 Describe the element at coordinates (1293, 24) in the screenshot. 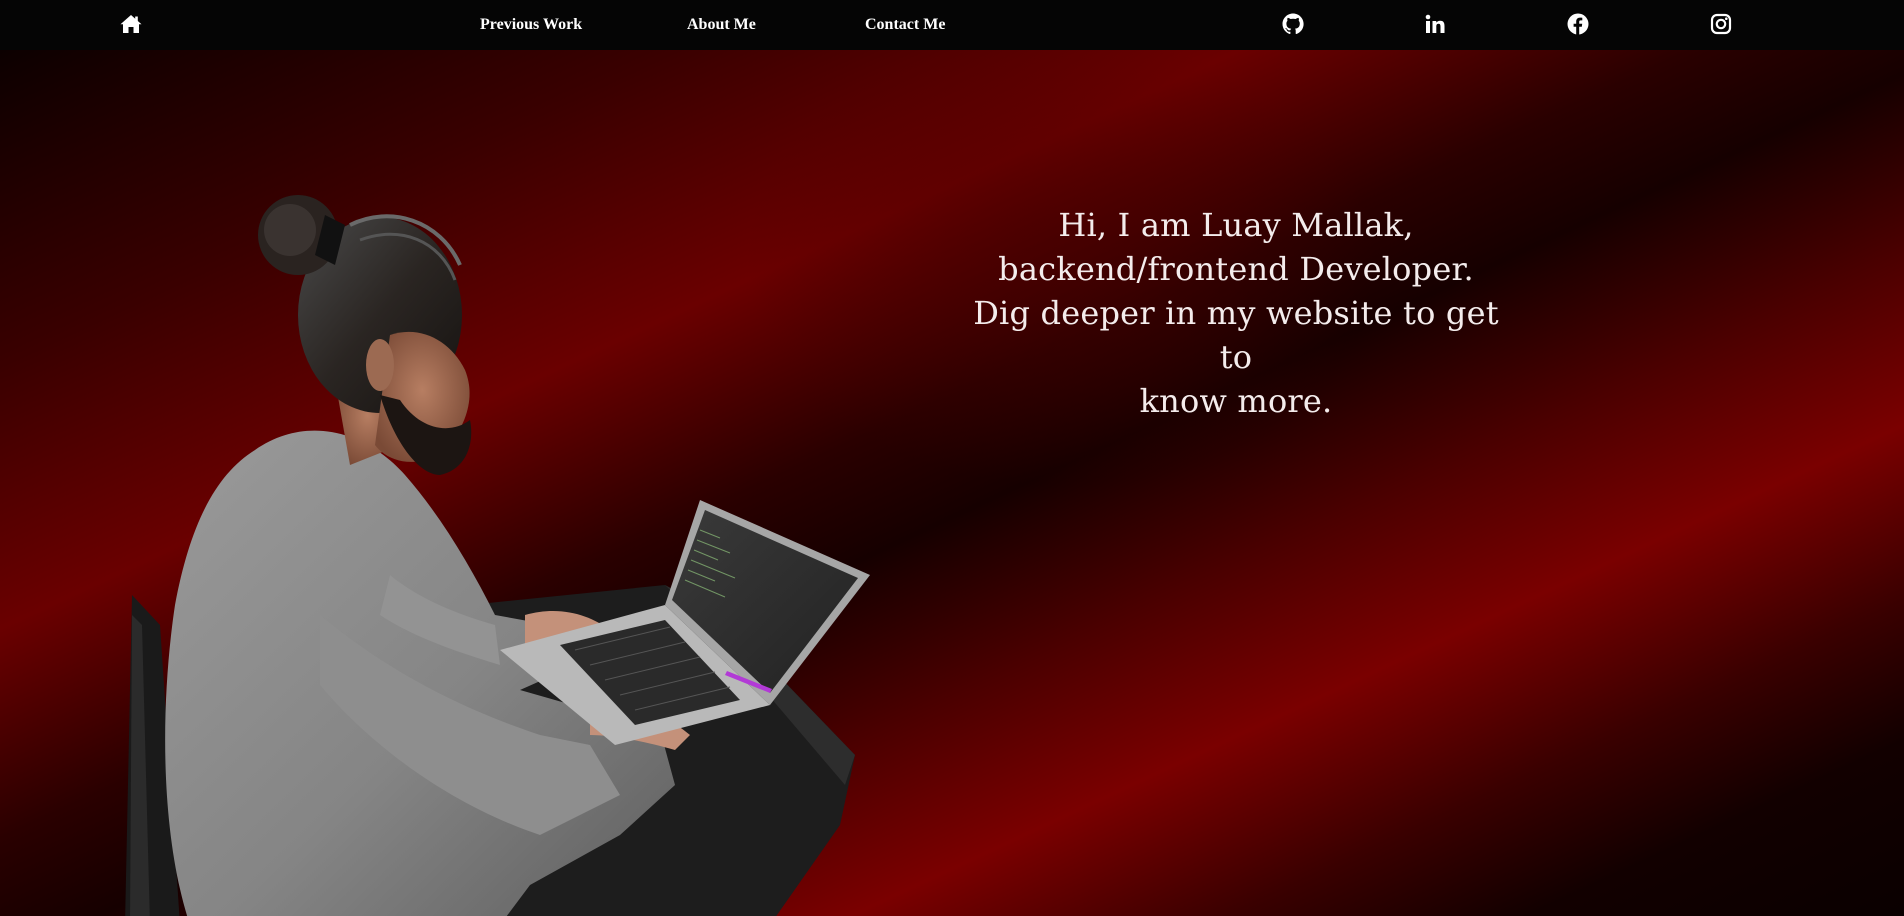

I see `github-icon` at that location.